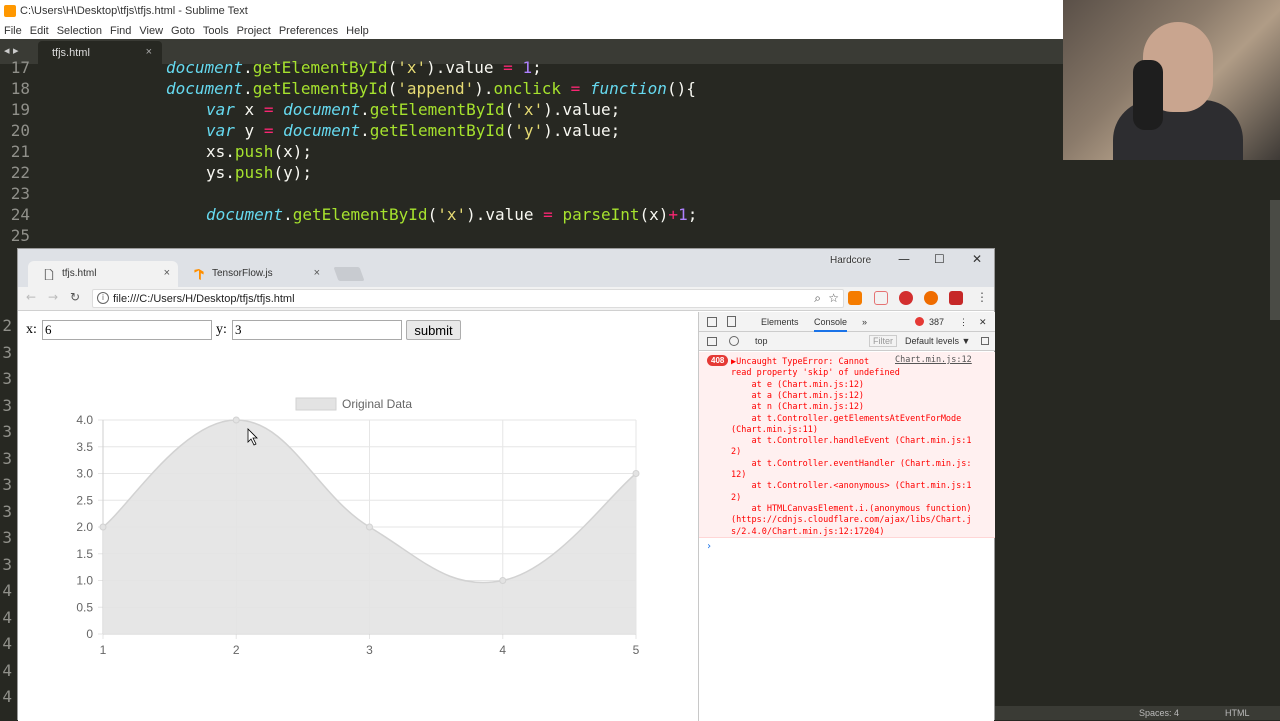 The height and width of the screenshot is (721, 1280). What do you see at coordinates (919, 321) in the screenshot?
I see `error-icon` at bounding box center [919, 321].